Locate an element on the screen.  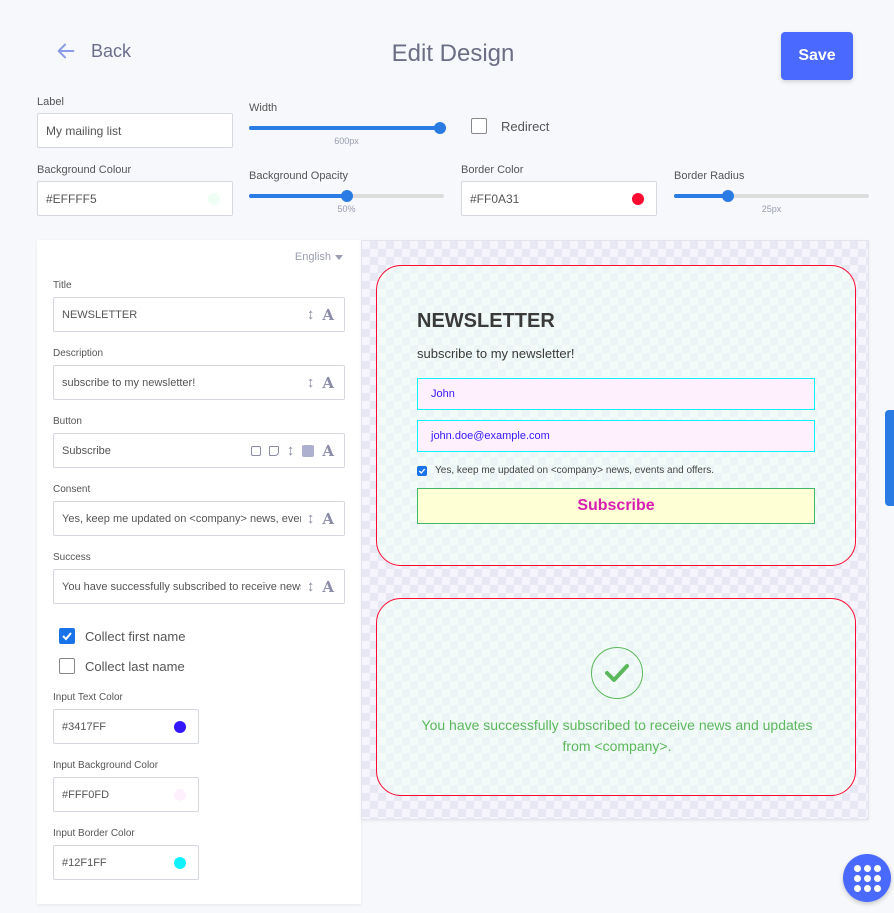
success-label: Success is located at coordinates (72, 557).